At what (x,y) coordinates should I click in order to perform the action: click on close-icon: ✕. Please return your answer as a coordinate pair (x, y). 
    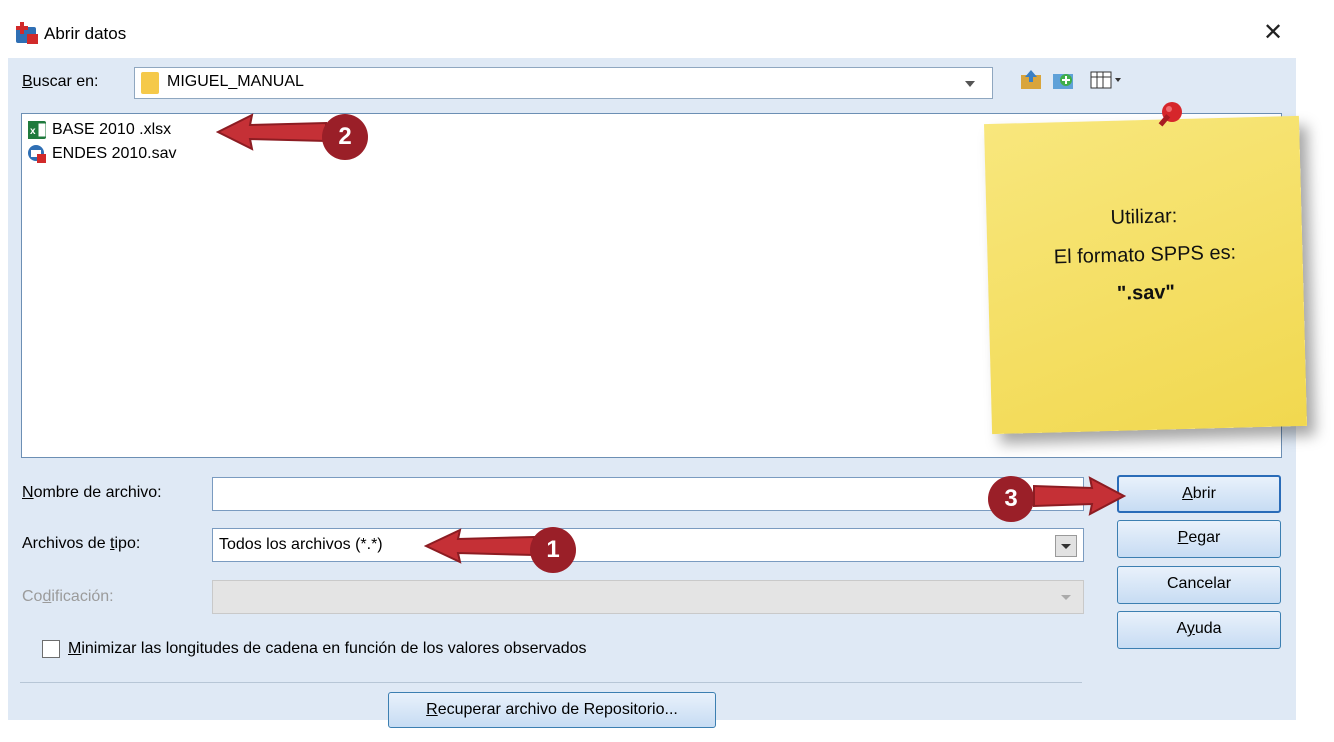
    Looking at the image, I should click on (1273, 33).